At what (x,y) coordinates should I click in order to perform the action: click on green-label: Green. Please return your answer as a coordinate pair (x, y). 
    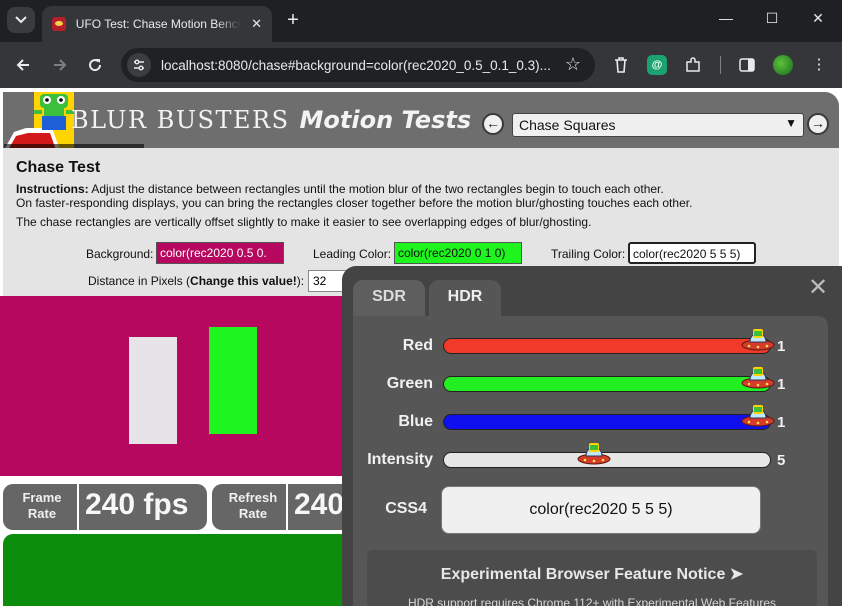
    Looking at the image, I should click on (409, 383).